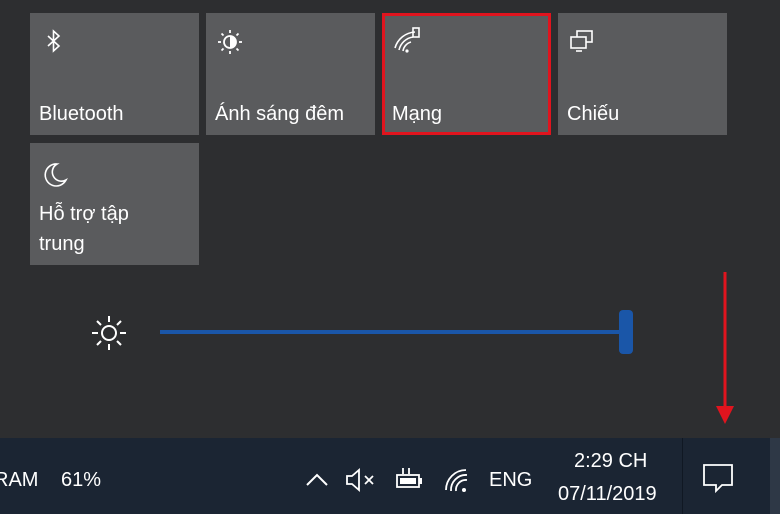  Describe the element at coordinates (466, 74) in the screenshot. I see `network-tile: Mạng` at that location.